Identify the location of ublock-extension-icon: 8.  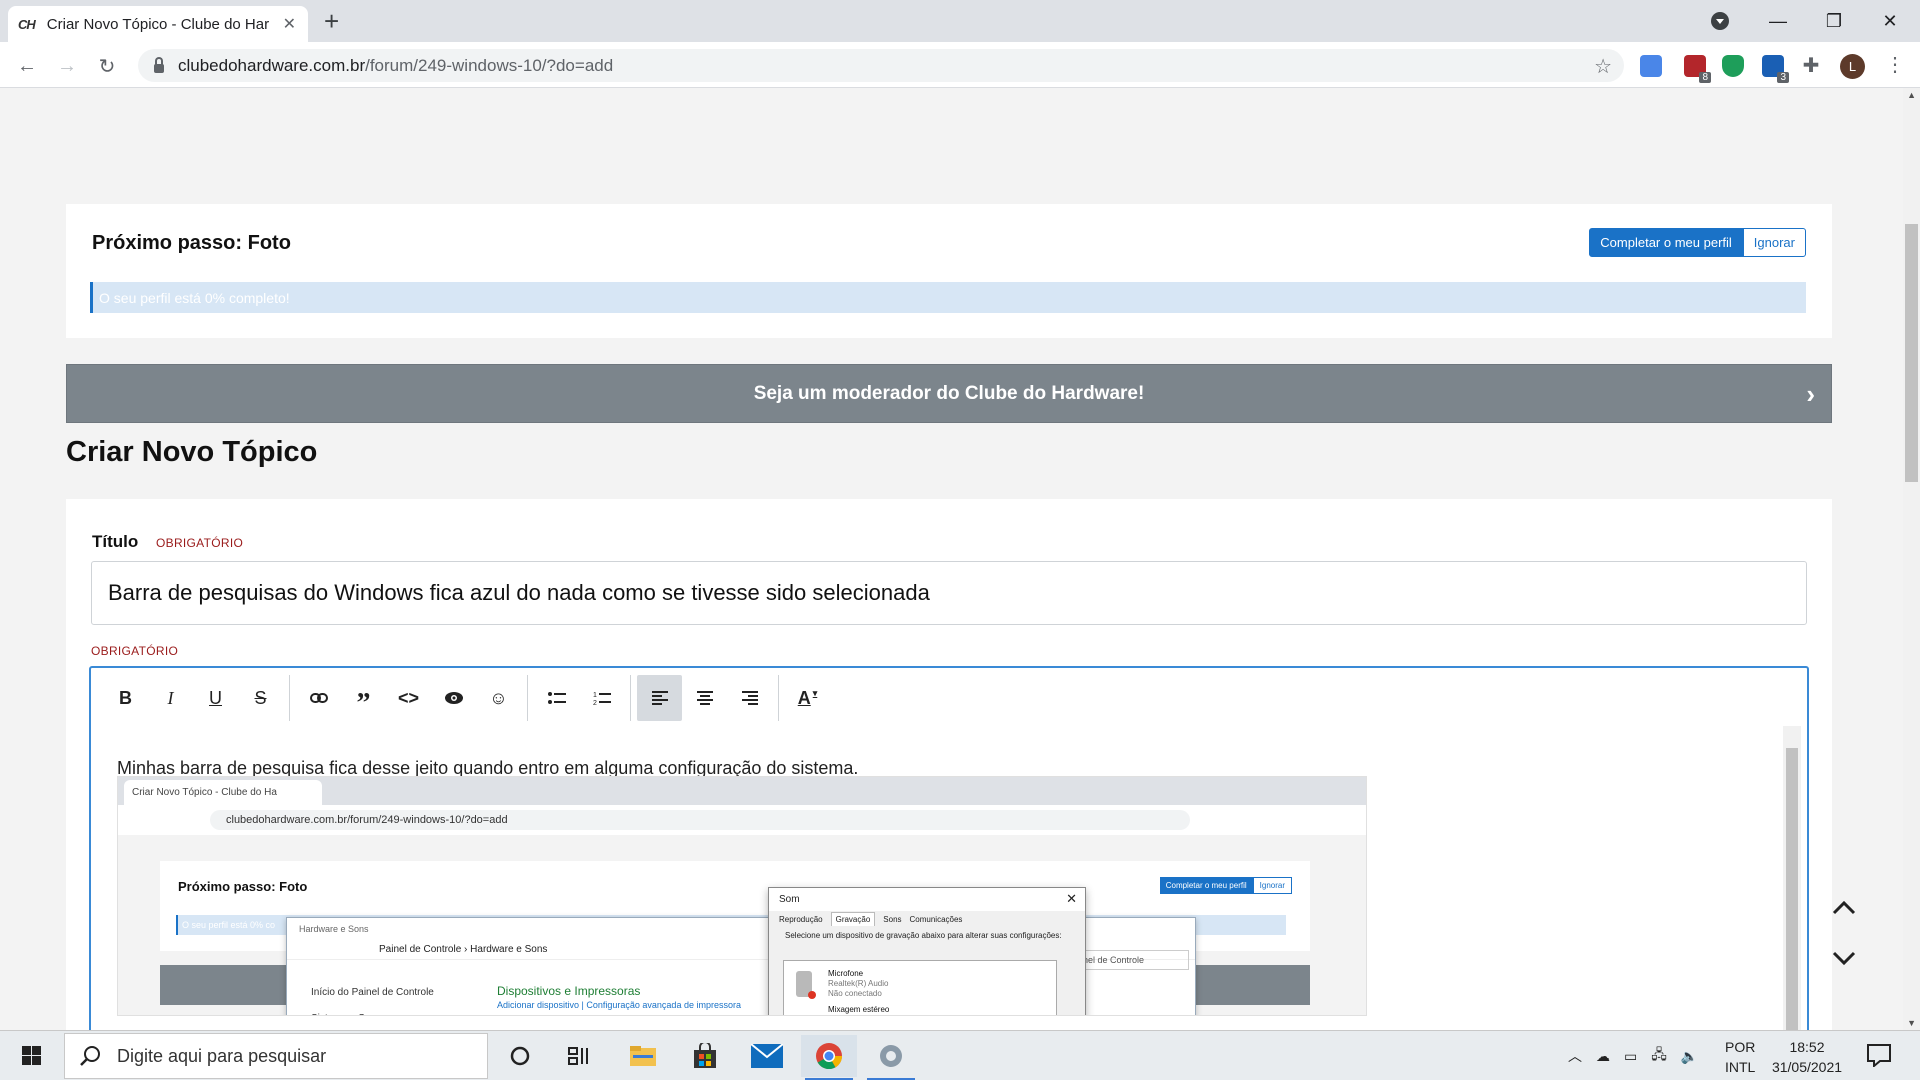
(1697, 69).